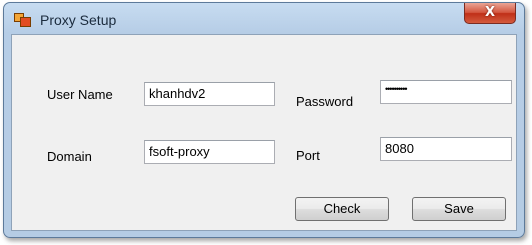 The height and width of the screenshot is (245, 532). I want to click on port-label: Port, so click(308, 155).